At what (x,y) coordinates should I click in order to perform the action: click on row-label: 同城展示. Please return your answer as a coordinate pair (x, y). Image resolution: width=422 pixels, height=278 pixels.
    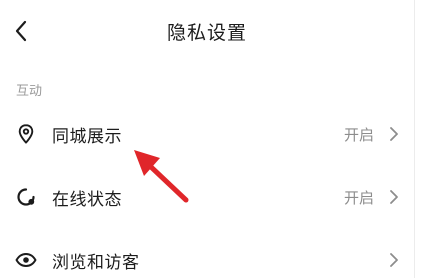
    Looking at the image, I should click on (87, 137).